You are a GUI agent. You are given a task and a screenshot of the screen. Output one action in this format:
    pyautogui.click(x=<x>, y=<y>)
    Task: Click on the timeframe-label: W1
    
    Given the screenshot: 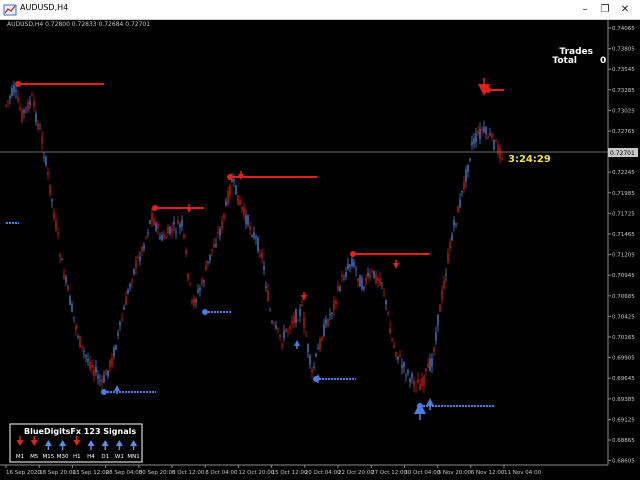 What is the action you would take?
    pyautogui.click(x=119, y=457)
    